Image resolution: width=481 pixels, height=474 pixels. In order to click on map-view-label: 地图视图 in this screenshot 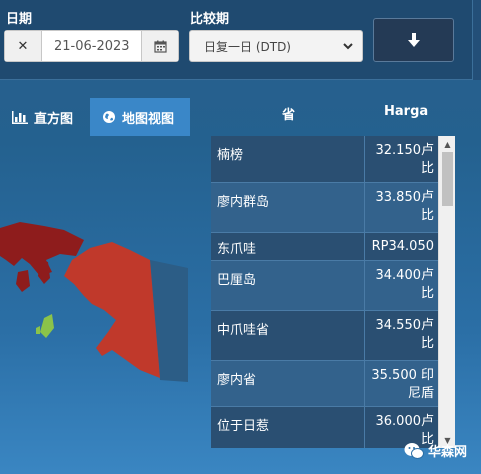, I will do `click(148, 119)`.